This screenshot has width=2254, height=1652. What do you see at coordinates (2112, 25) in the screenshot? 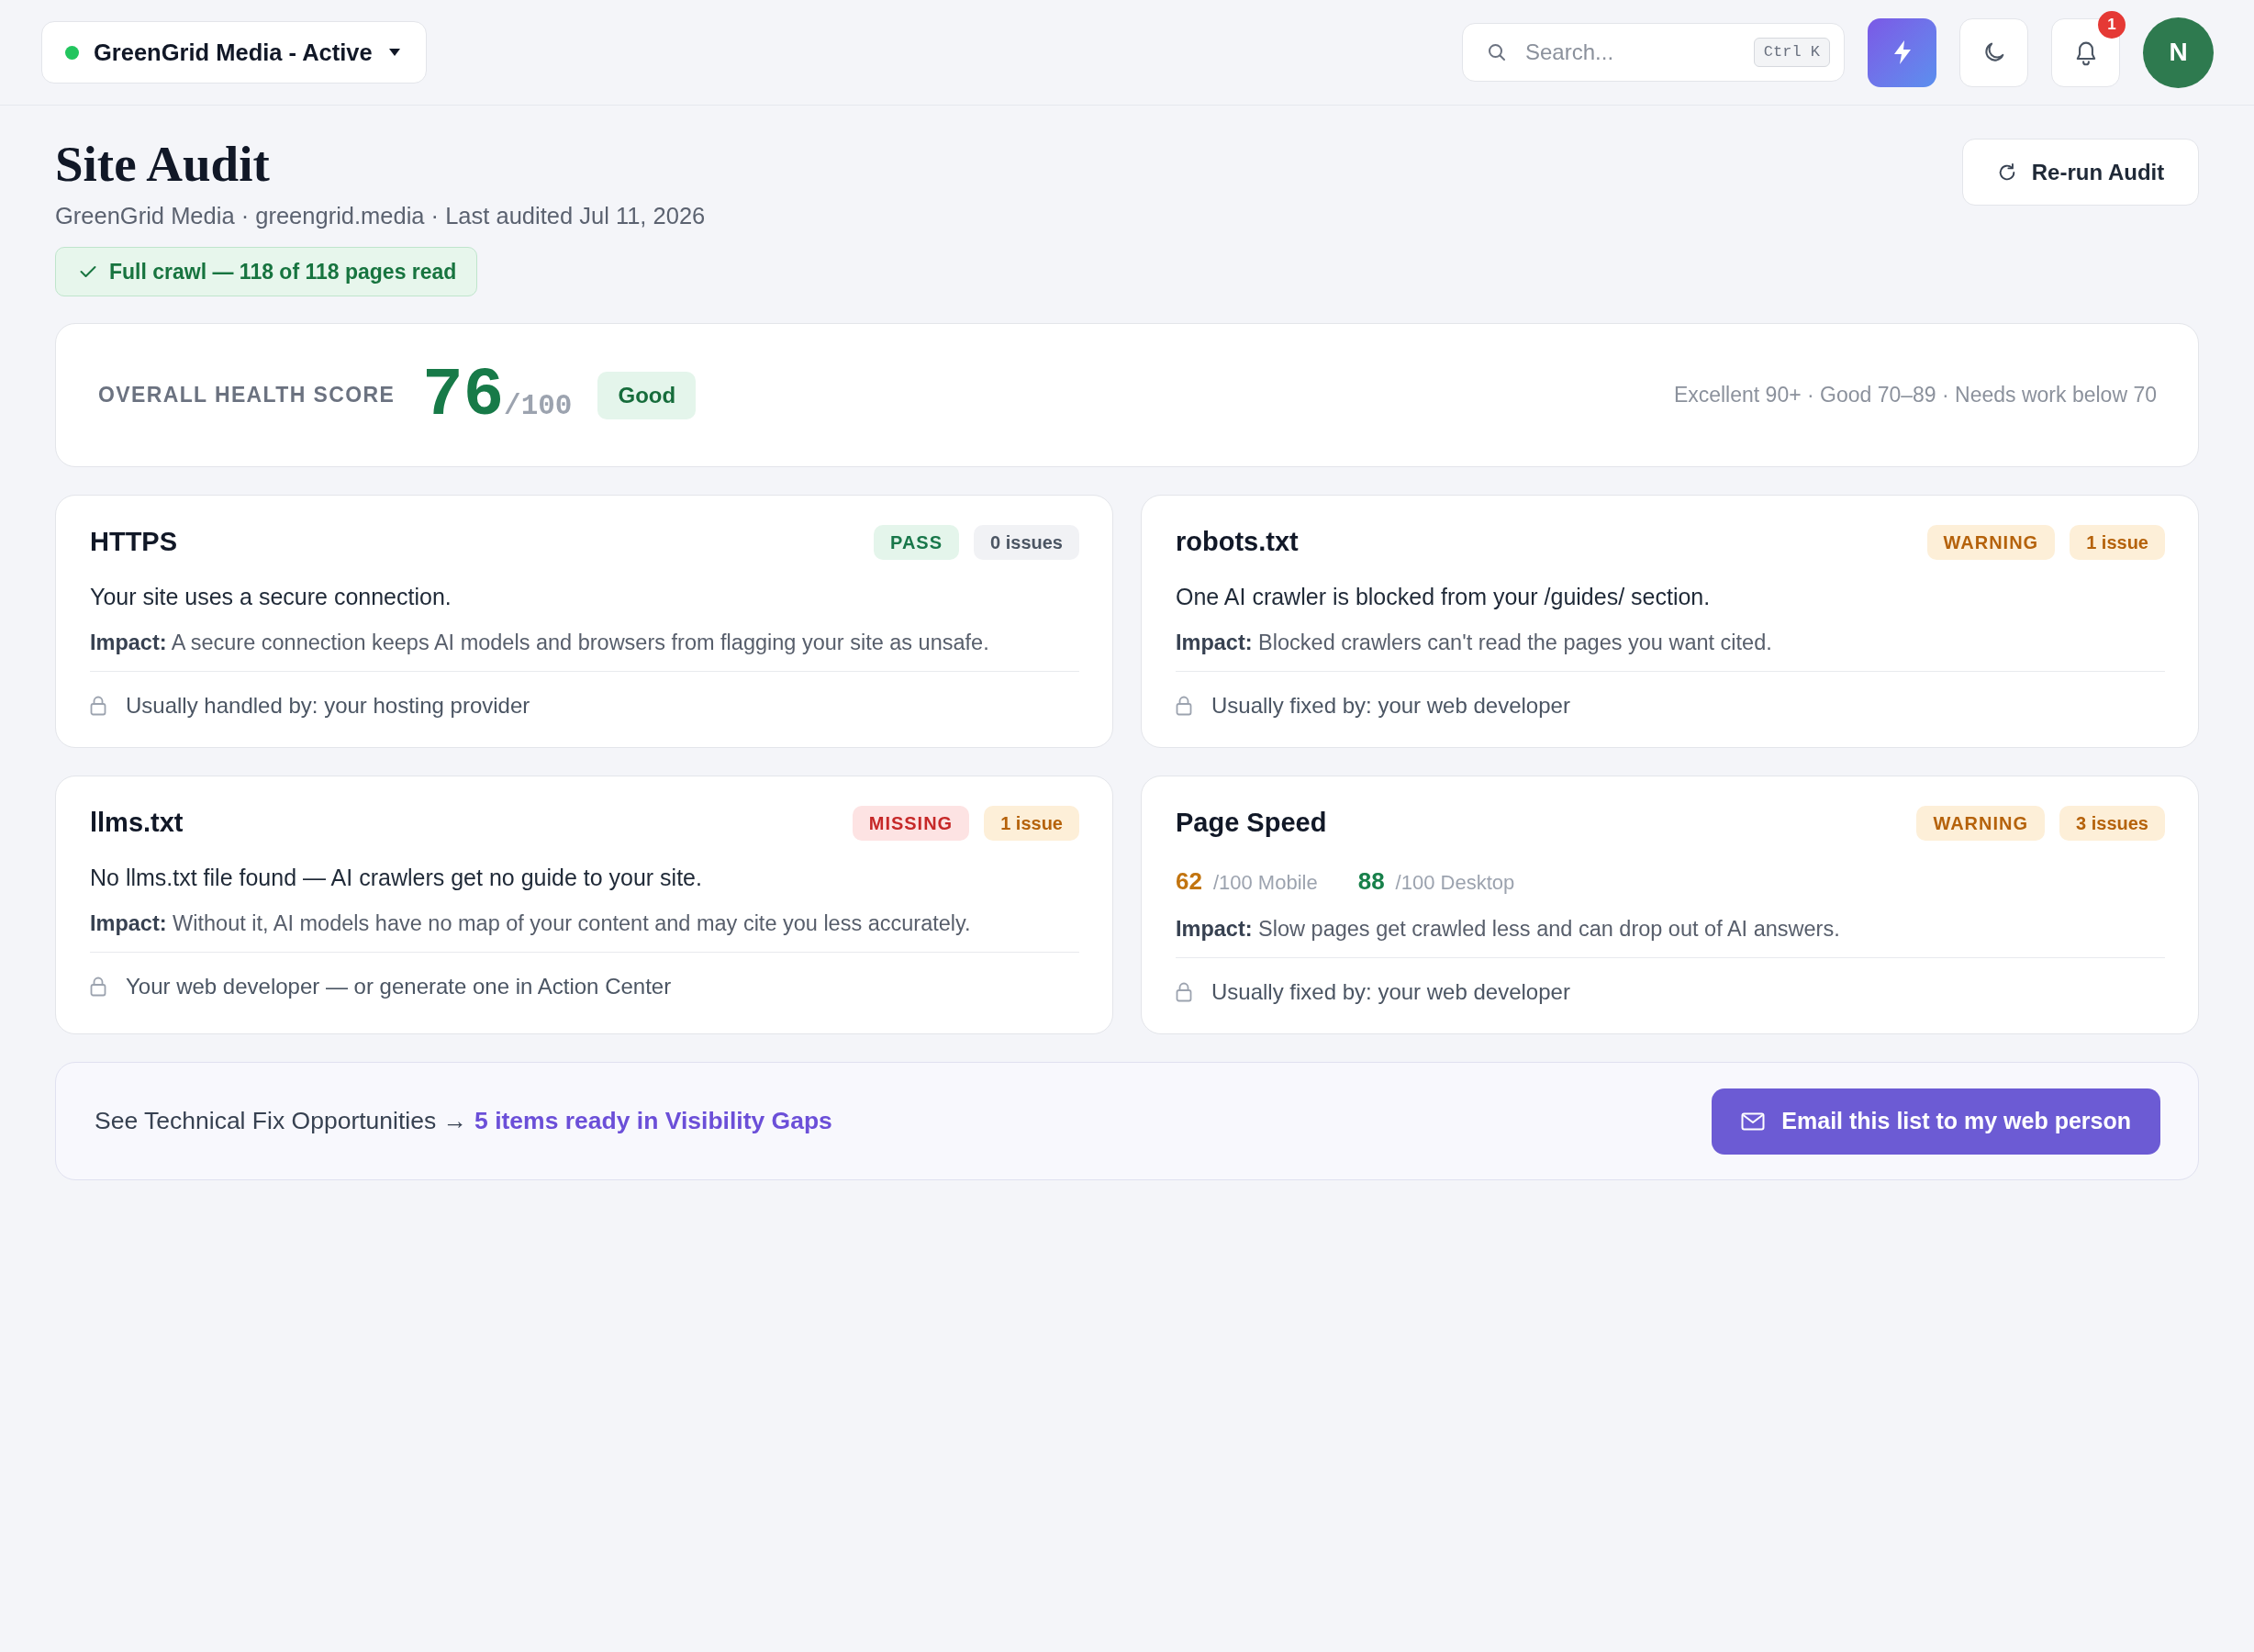
I see `notification-count-badge: 1` at bounding box center [2112, 25].